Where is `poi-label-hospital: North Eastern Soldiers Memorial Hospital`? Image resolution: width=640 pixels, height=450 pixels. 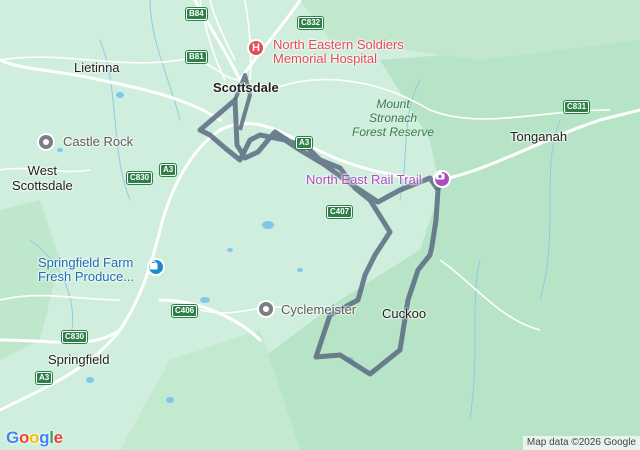 poi-label-hospital: North Eastern Soldiers Memorial Hospital is located at coordinates (338, 52).